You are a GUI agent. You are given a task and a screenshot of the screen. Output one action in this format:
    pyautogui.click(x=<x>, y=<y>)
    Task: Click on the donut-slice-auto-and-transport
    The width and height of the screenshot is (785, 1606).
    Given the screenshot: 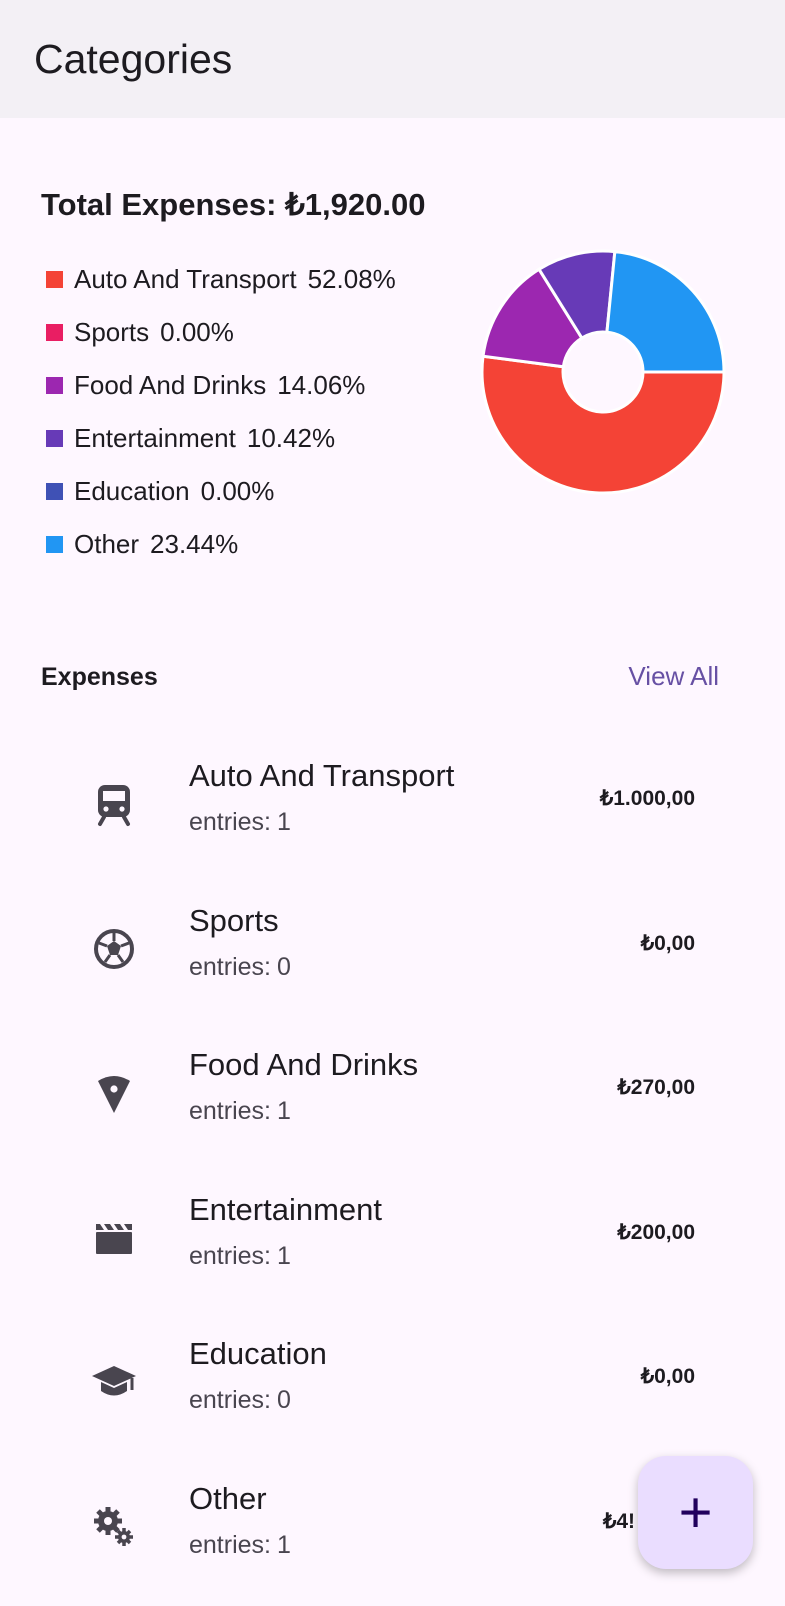 What is the action you would take?
    pyautogui.click(x=603, y=424)
    